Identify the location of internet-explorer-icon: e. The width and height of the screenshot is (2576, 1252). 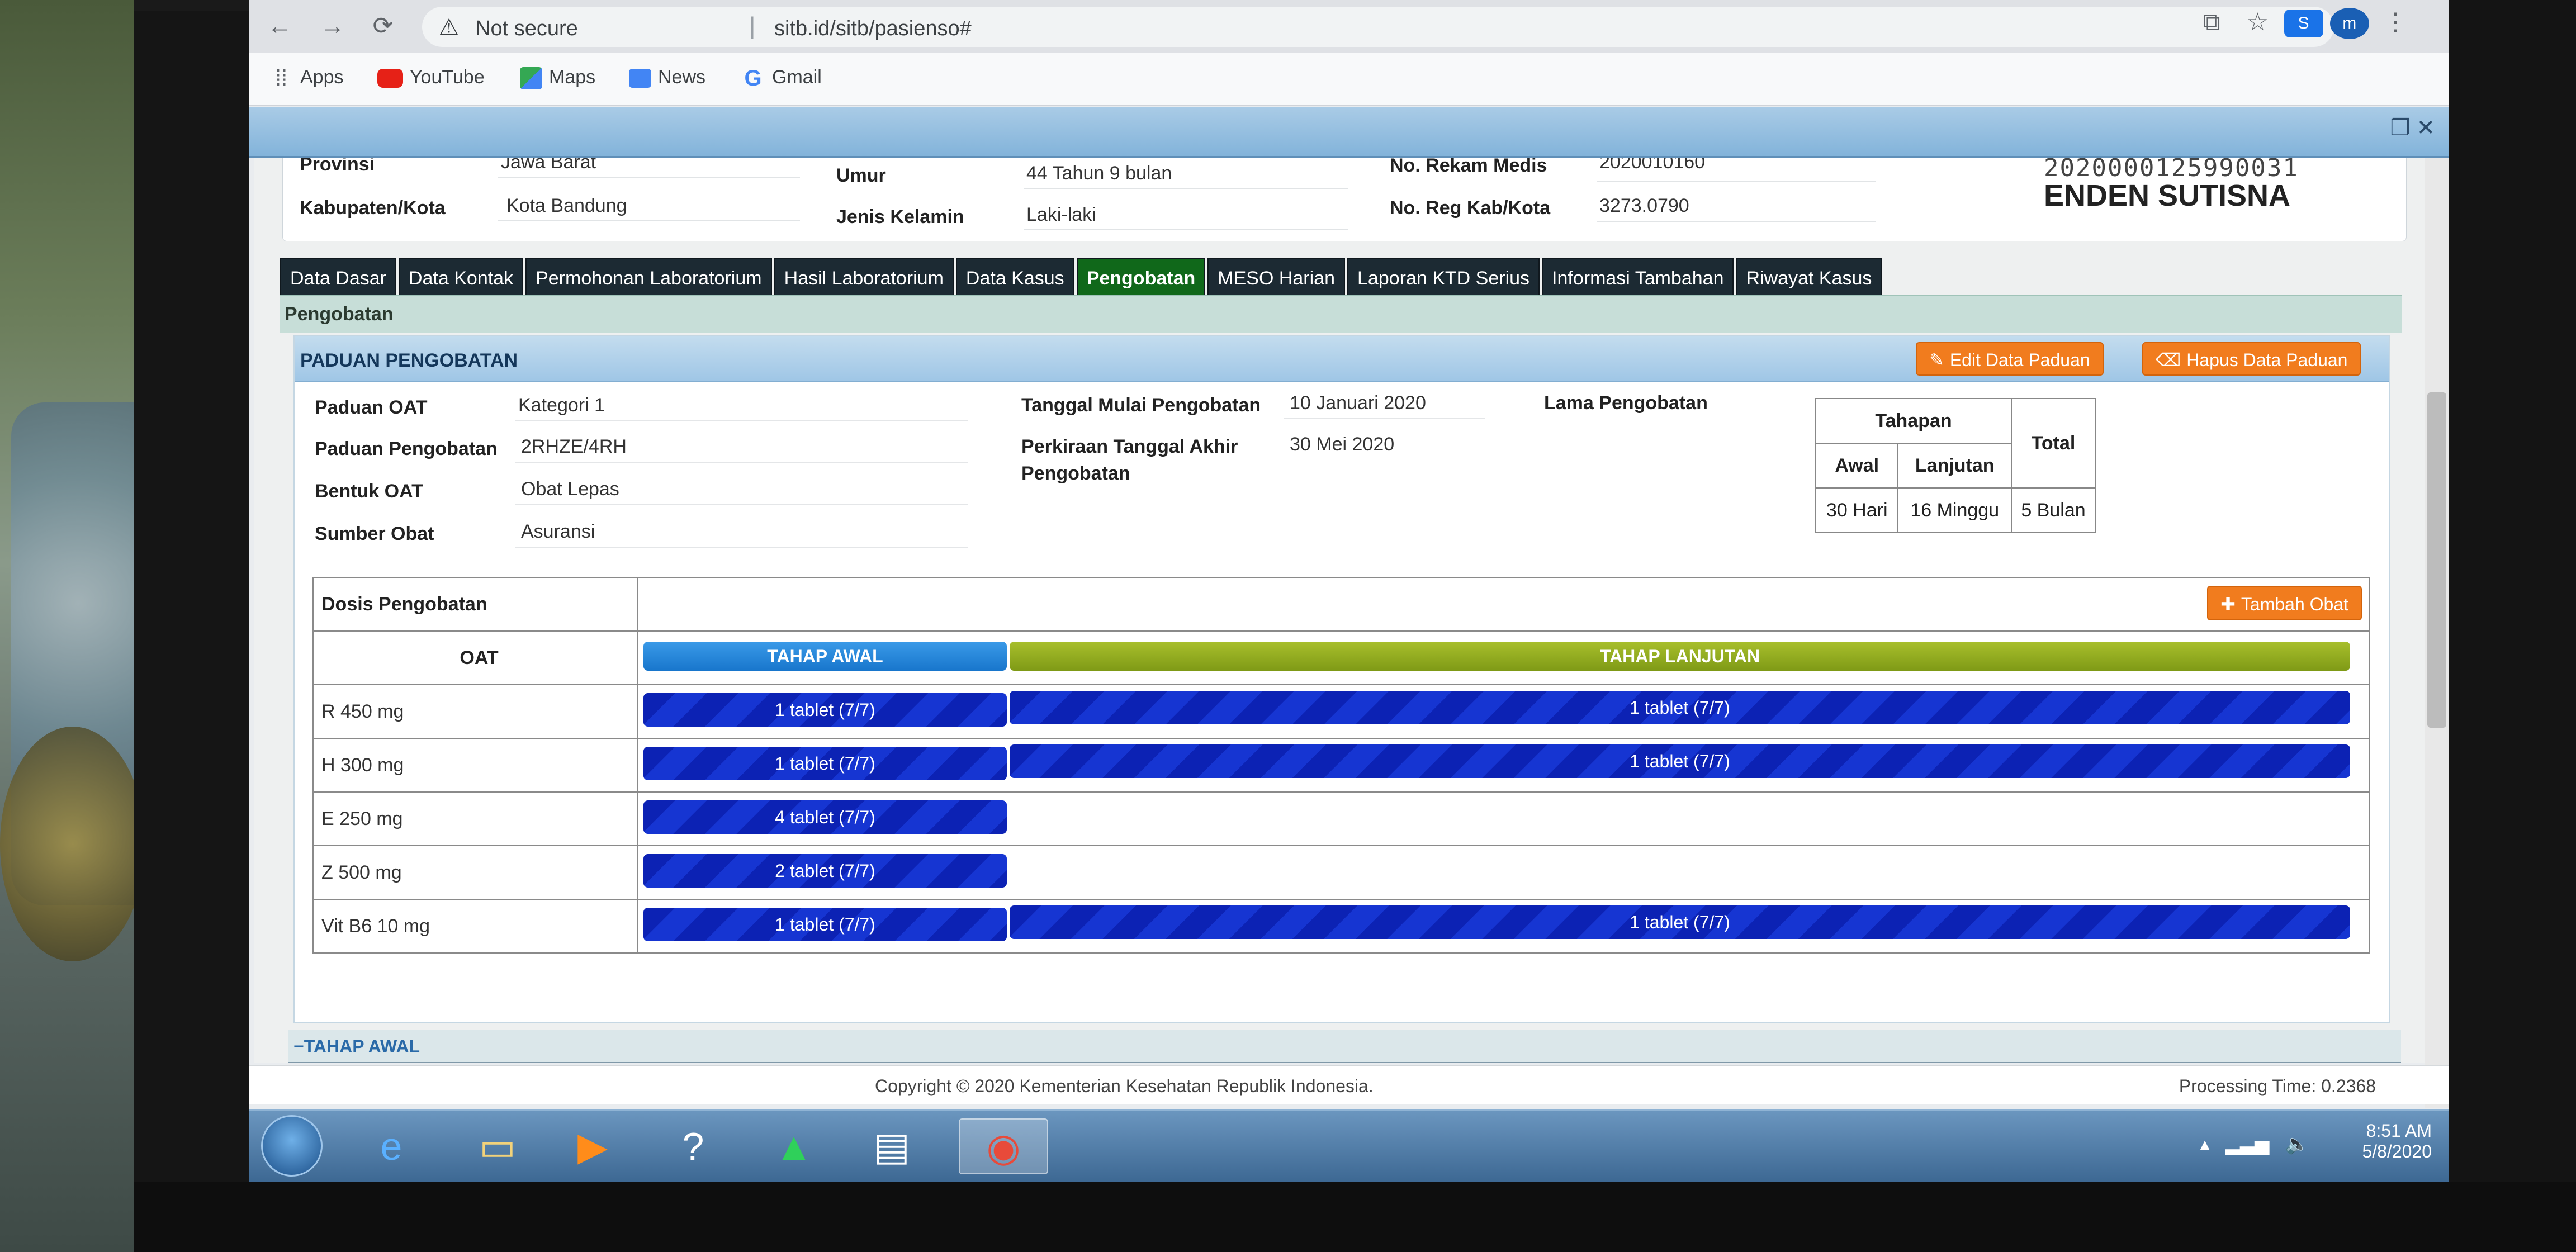
(391, 1146).